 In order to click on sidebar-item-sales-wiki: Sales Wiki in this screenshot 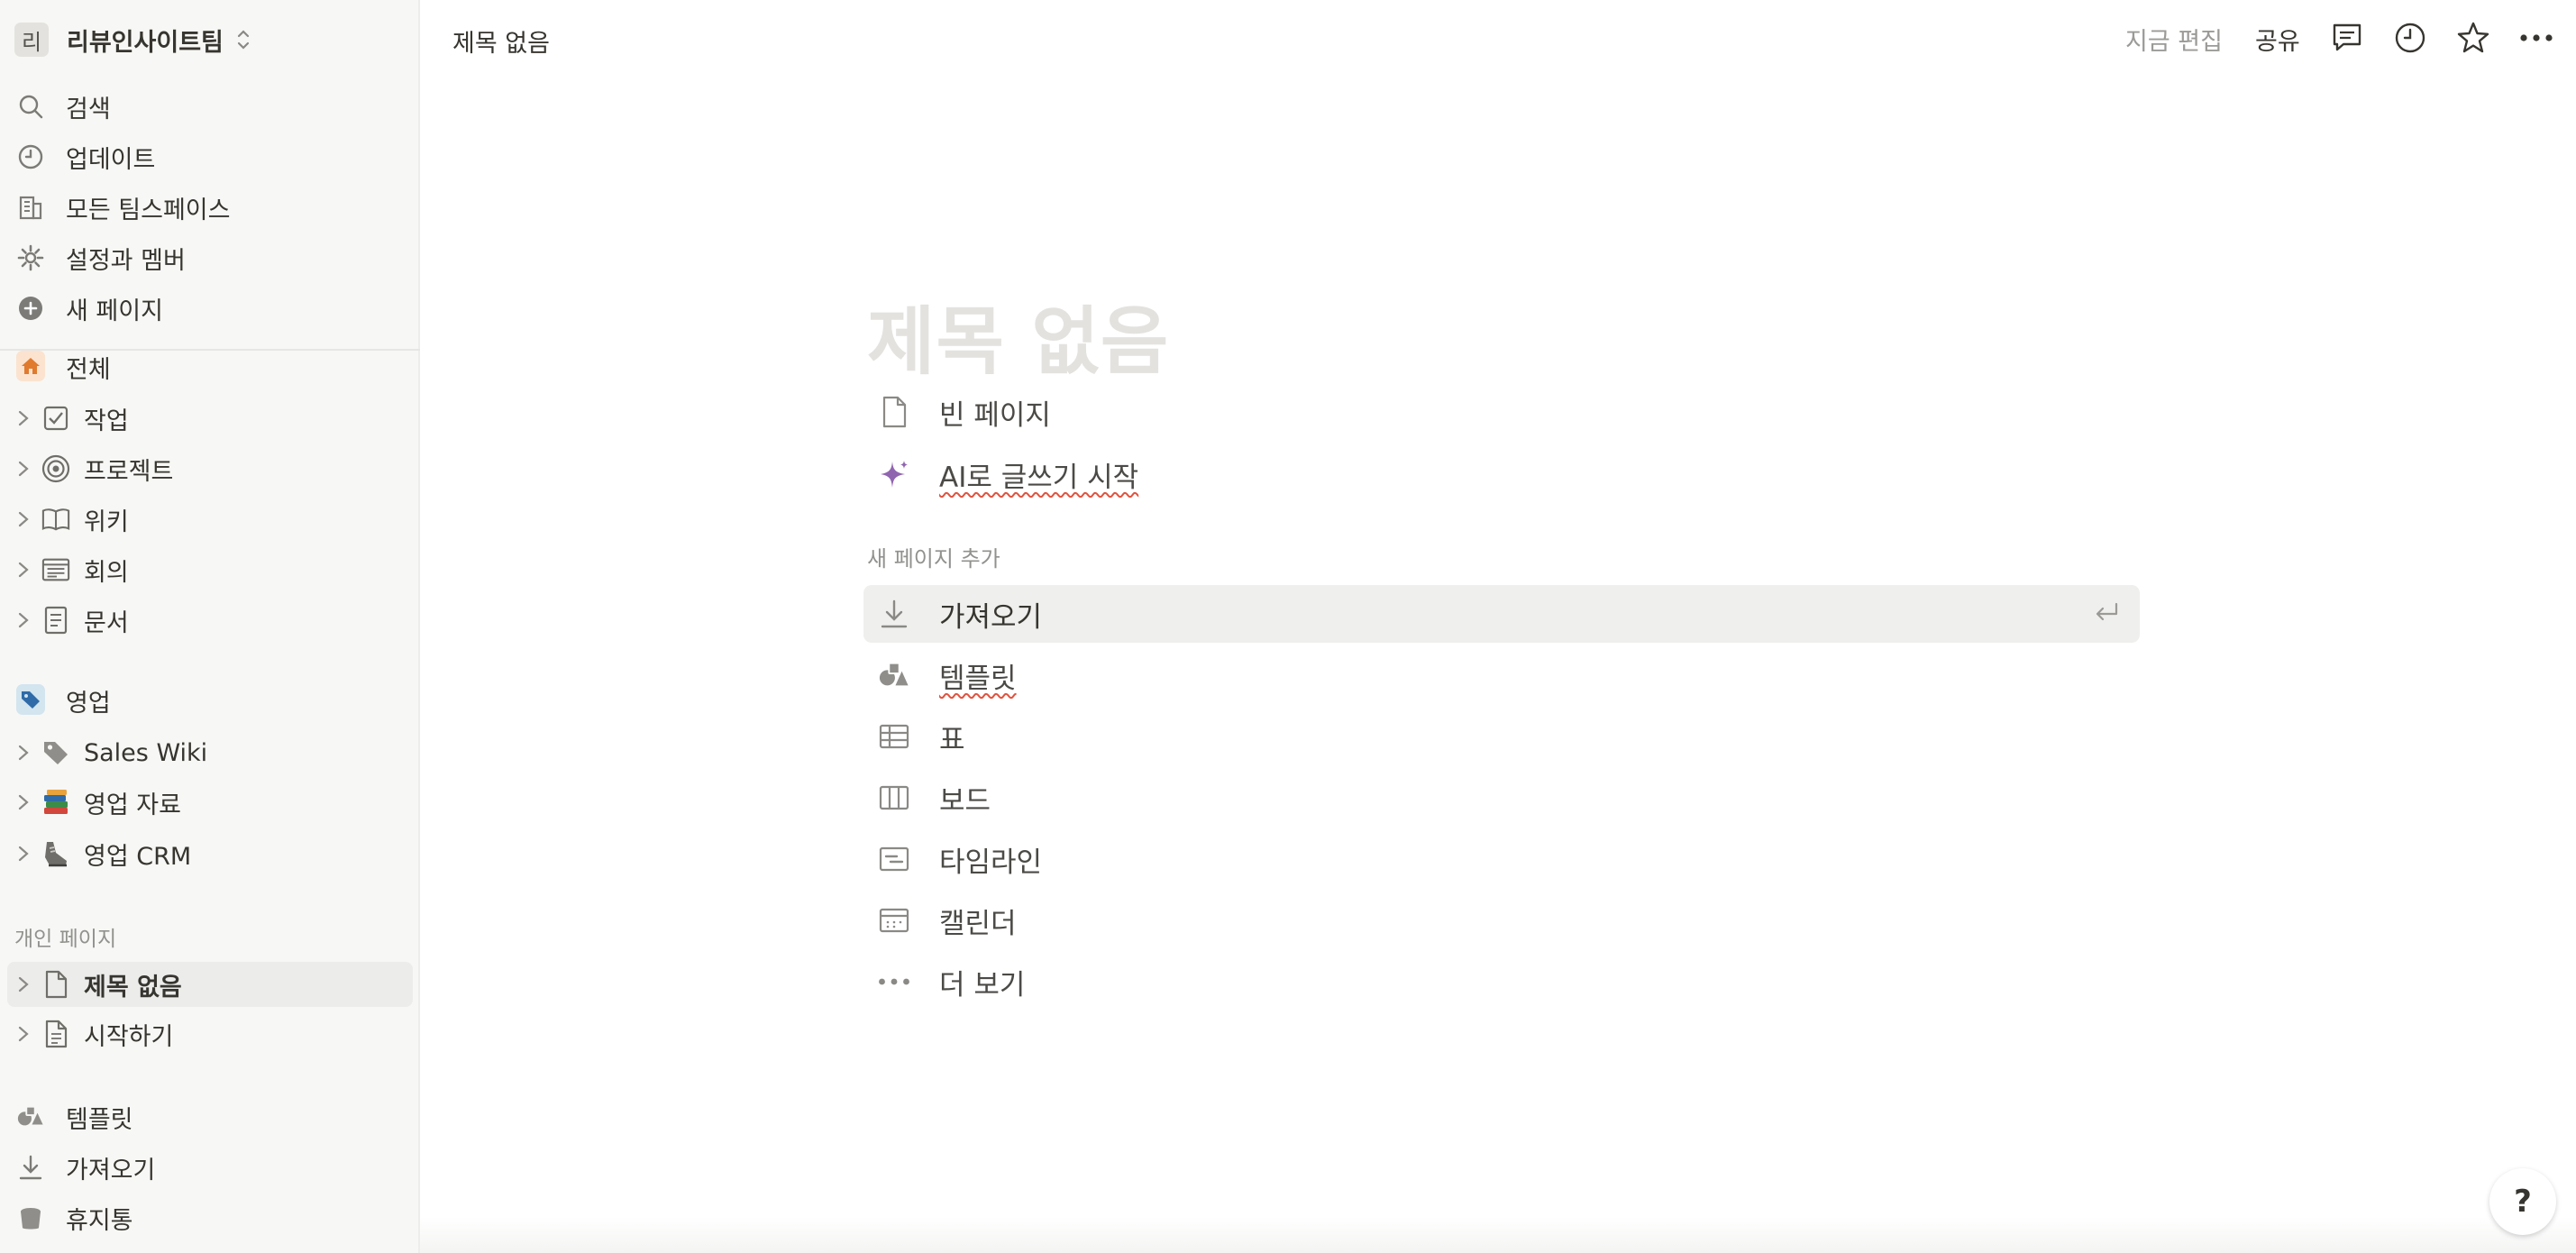, I will do `click(207, 753)`.